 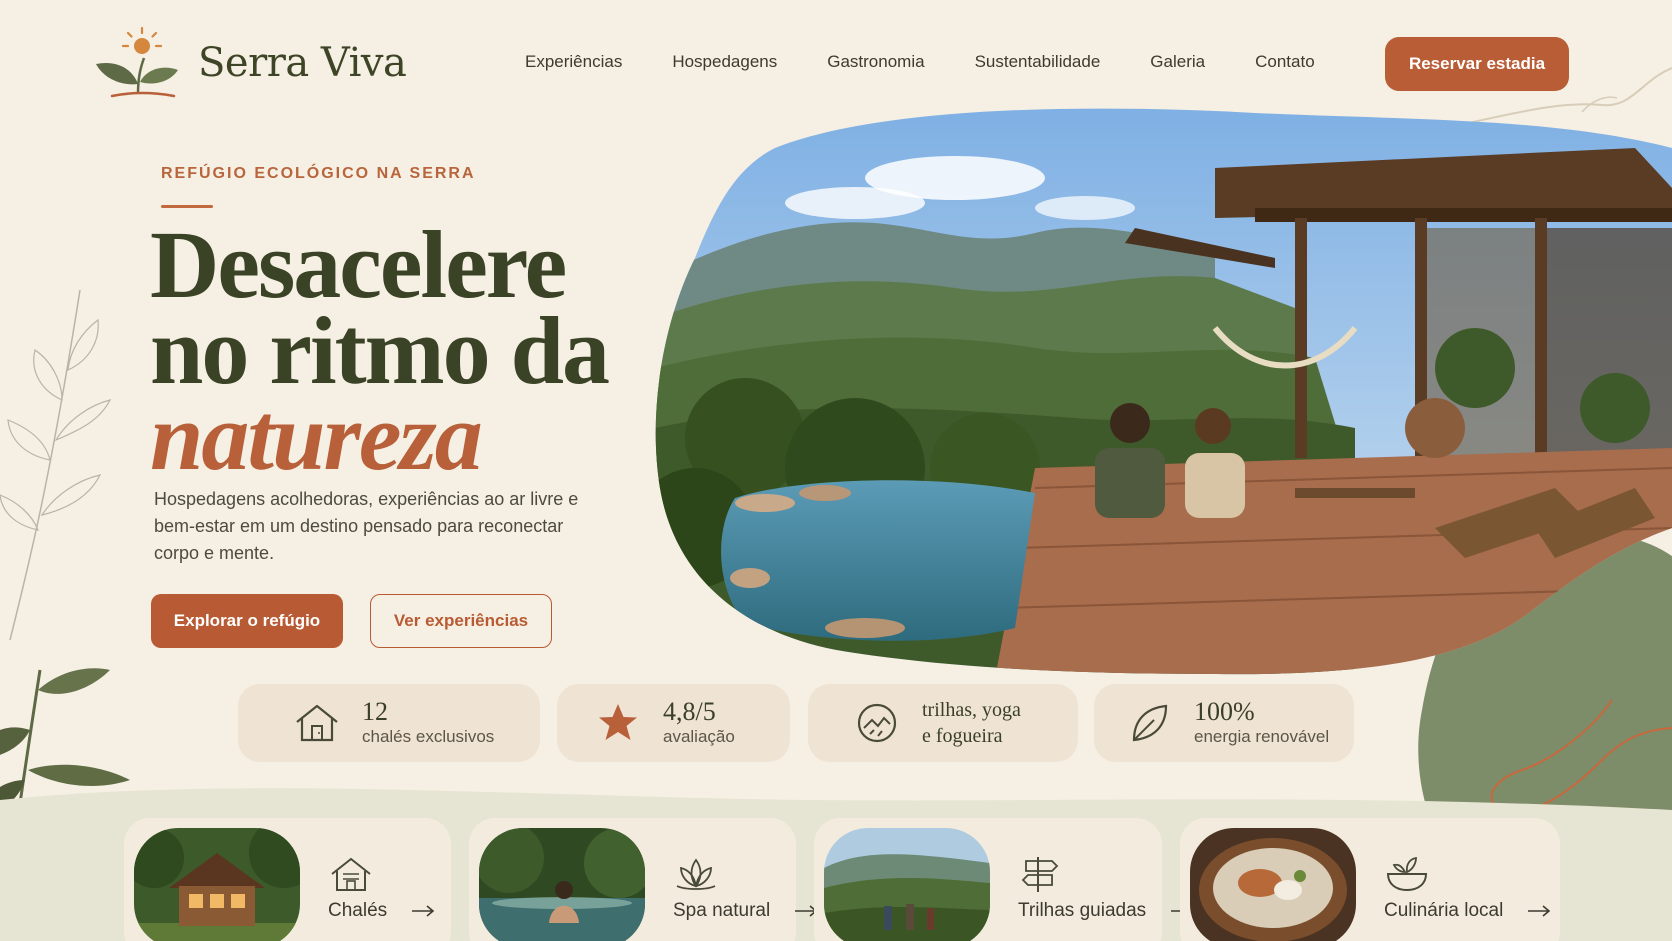 I want to click on nav-item-experiencias: Experiências, so click(x=573, y=62).